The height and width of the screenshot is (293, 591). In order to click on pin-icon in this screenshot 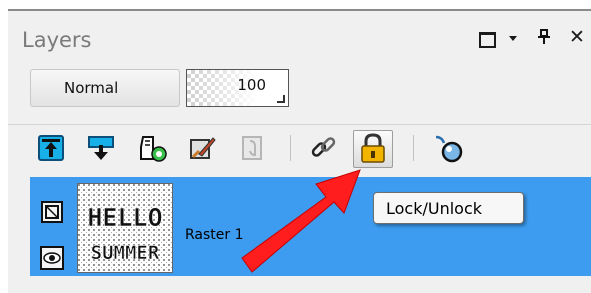, I will do `click(544, 39)`.